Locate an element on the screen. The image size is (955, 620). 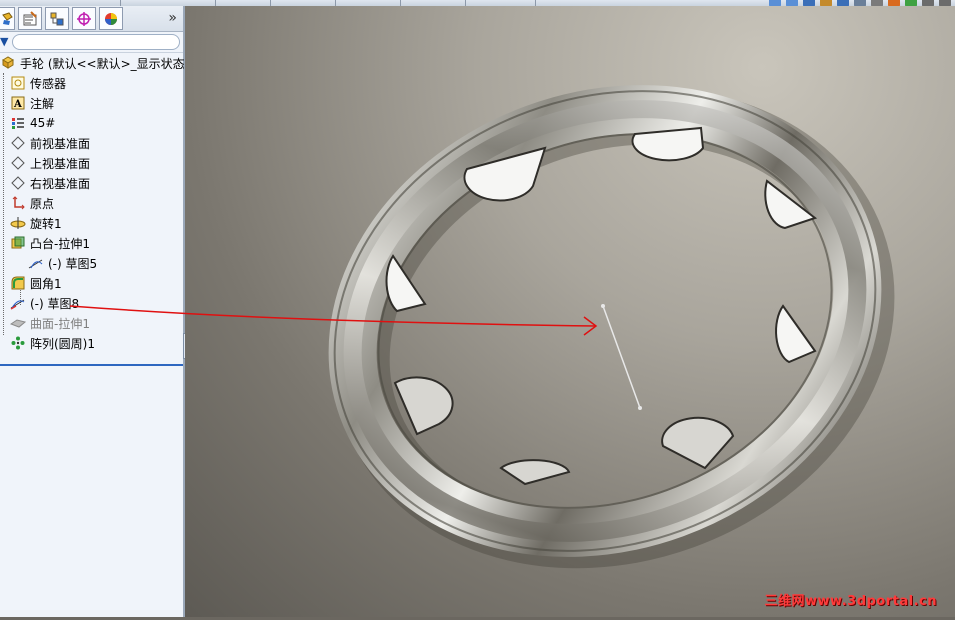
annotation-arrow is located at coordinates (333, 320).